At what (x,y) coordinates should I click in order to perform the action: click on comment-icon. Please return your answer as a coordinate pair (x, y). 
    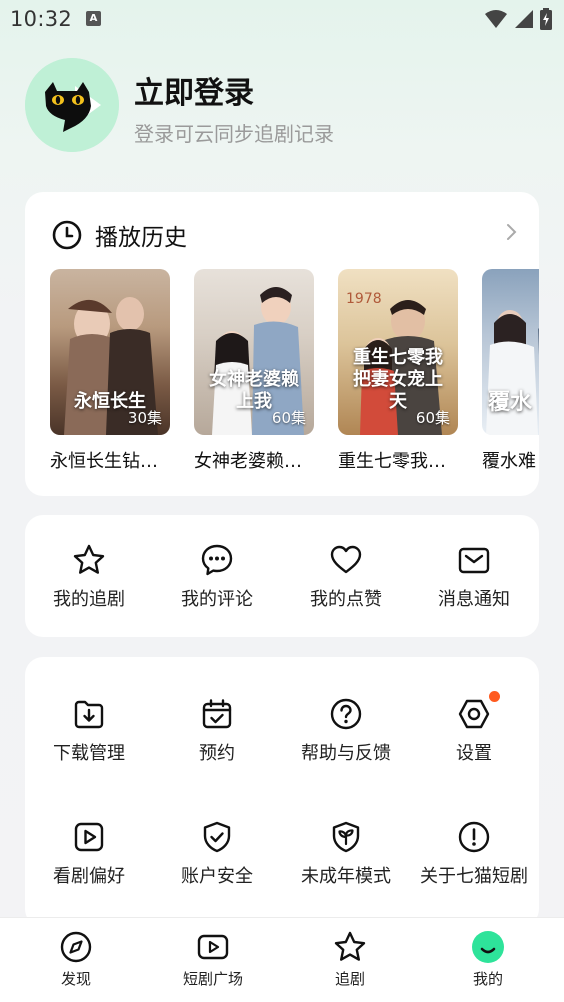
    Looking at the image, I should click on (217, 560).